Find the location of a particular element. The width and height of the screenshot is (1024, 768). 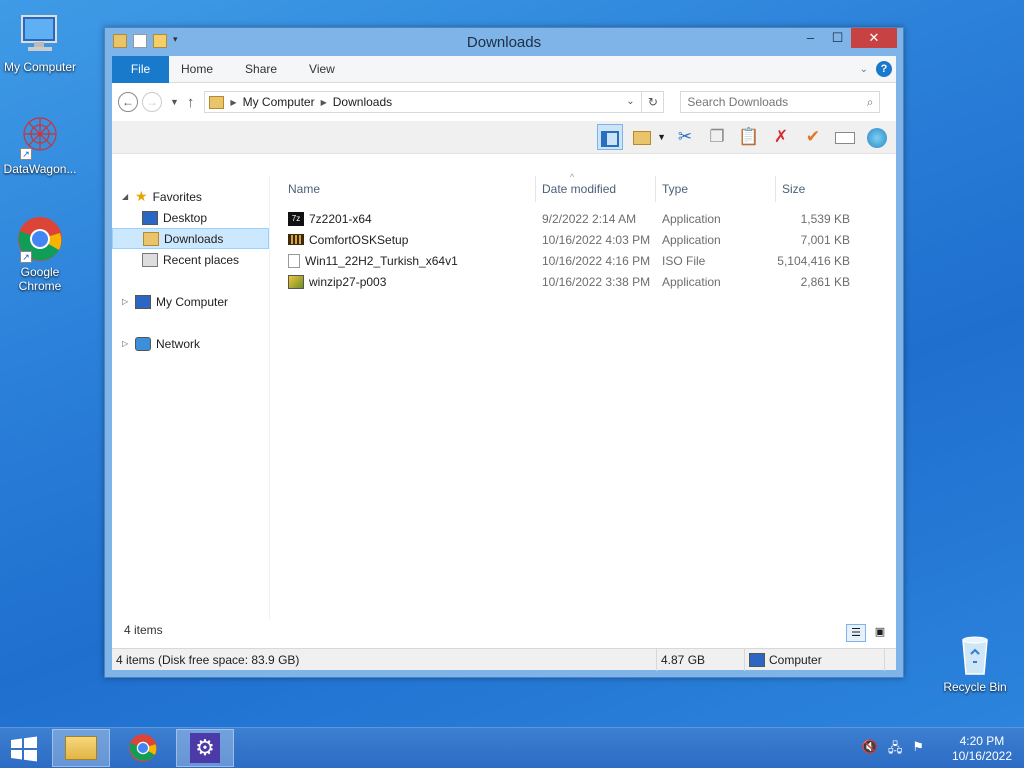

refresh-icon: ↻ is located at coordinates (652, 102).